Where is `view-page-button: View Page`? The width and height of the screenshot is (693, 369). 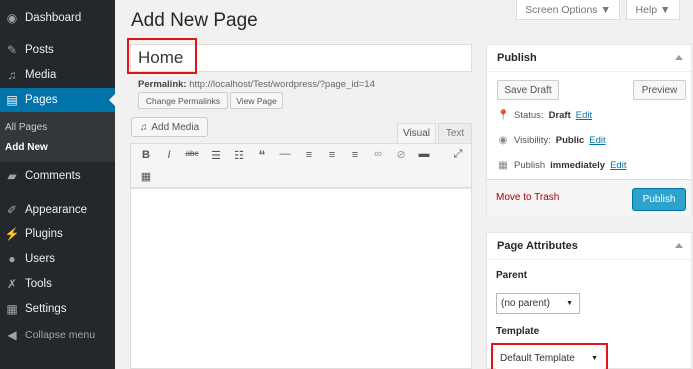 view-page-button: View Page is located at coordinates (256, 100).